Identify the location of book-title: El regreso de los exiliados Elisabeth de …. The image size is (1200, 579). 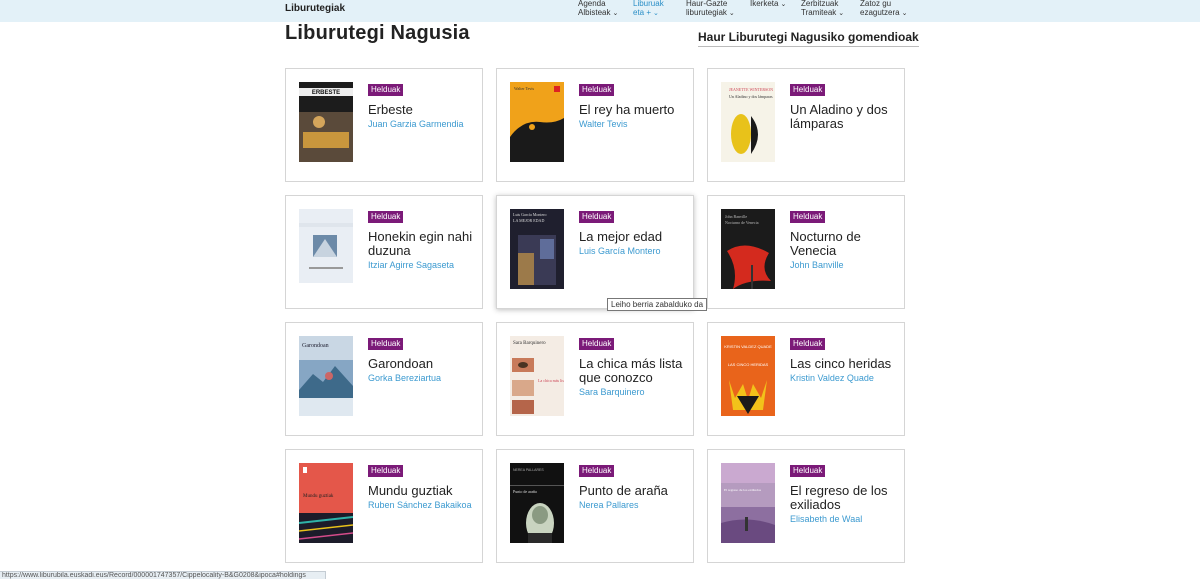
(846, 504).